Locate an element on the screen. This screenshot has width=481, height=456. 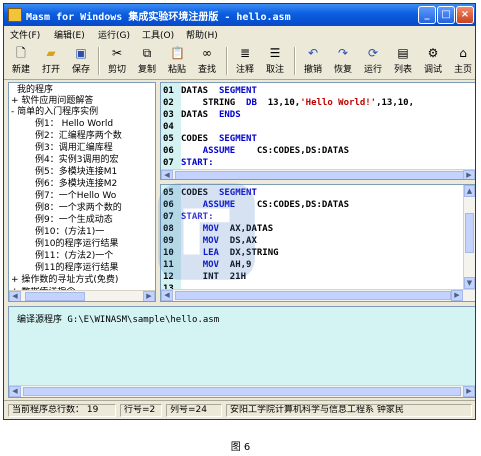
run-label: 运行 is located at coordinates (372, 70).